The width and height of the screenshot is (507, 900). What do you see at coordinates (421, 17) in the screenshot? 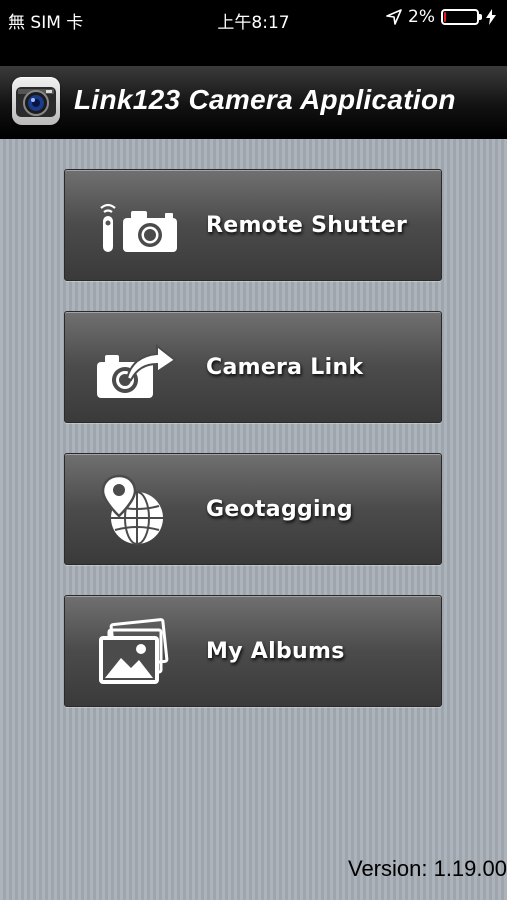
I see `battery-percent: 2%` at bounding box center [421, 17].